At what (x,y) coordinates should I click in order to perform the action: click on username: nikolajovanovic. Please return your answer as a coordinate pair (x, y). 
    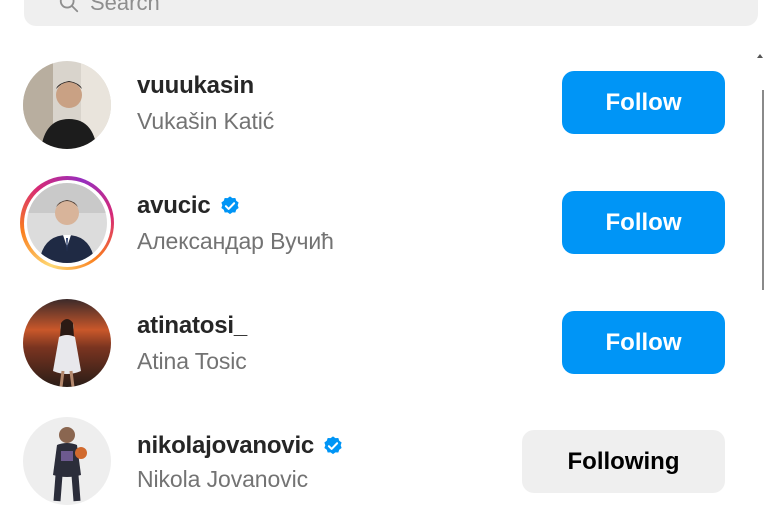
    Looking at the image, I should click on (240, 446).